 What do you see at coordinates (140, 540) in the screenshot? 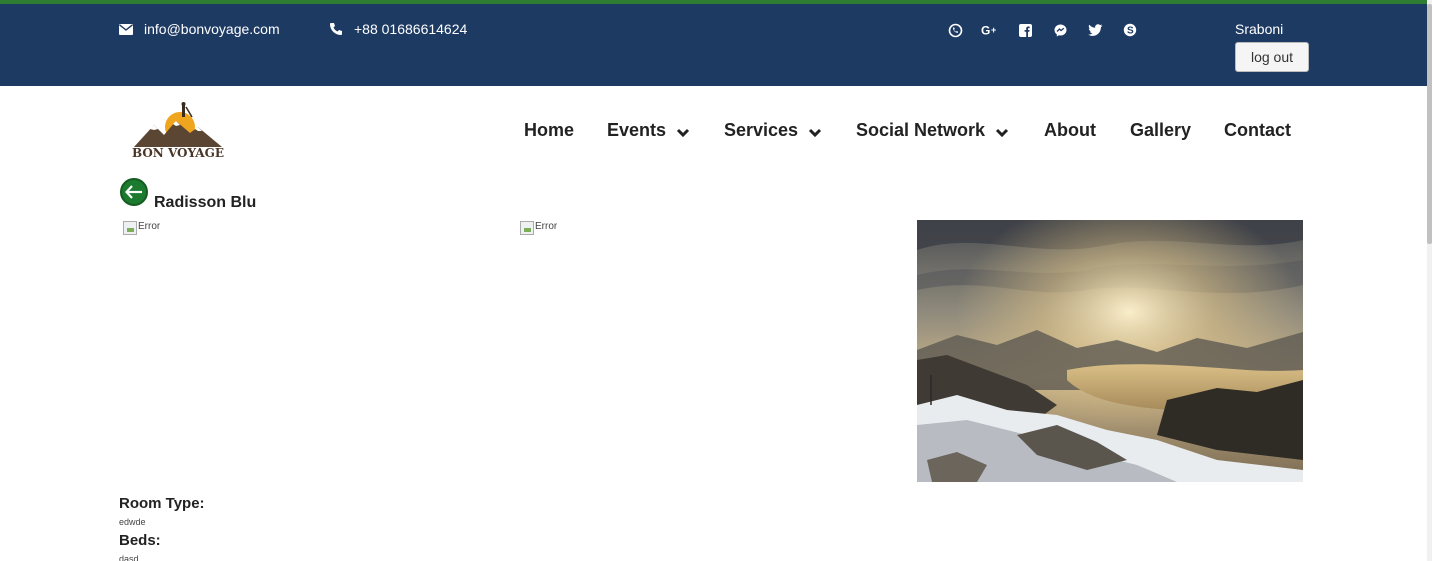
I see `beds-label: Beds:` at bounding box center [140, 540].